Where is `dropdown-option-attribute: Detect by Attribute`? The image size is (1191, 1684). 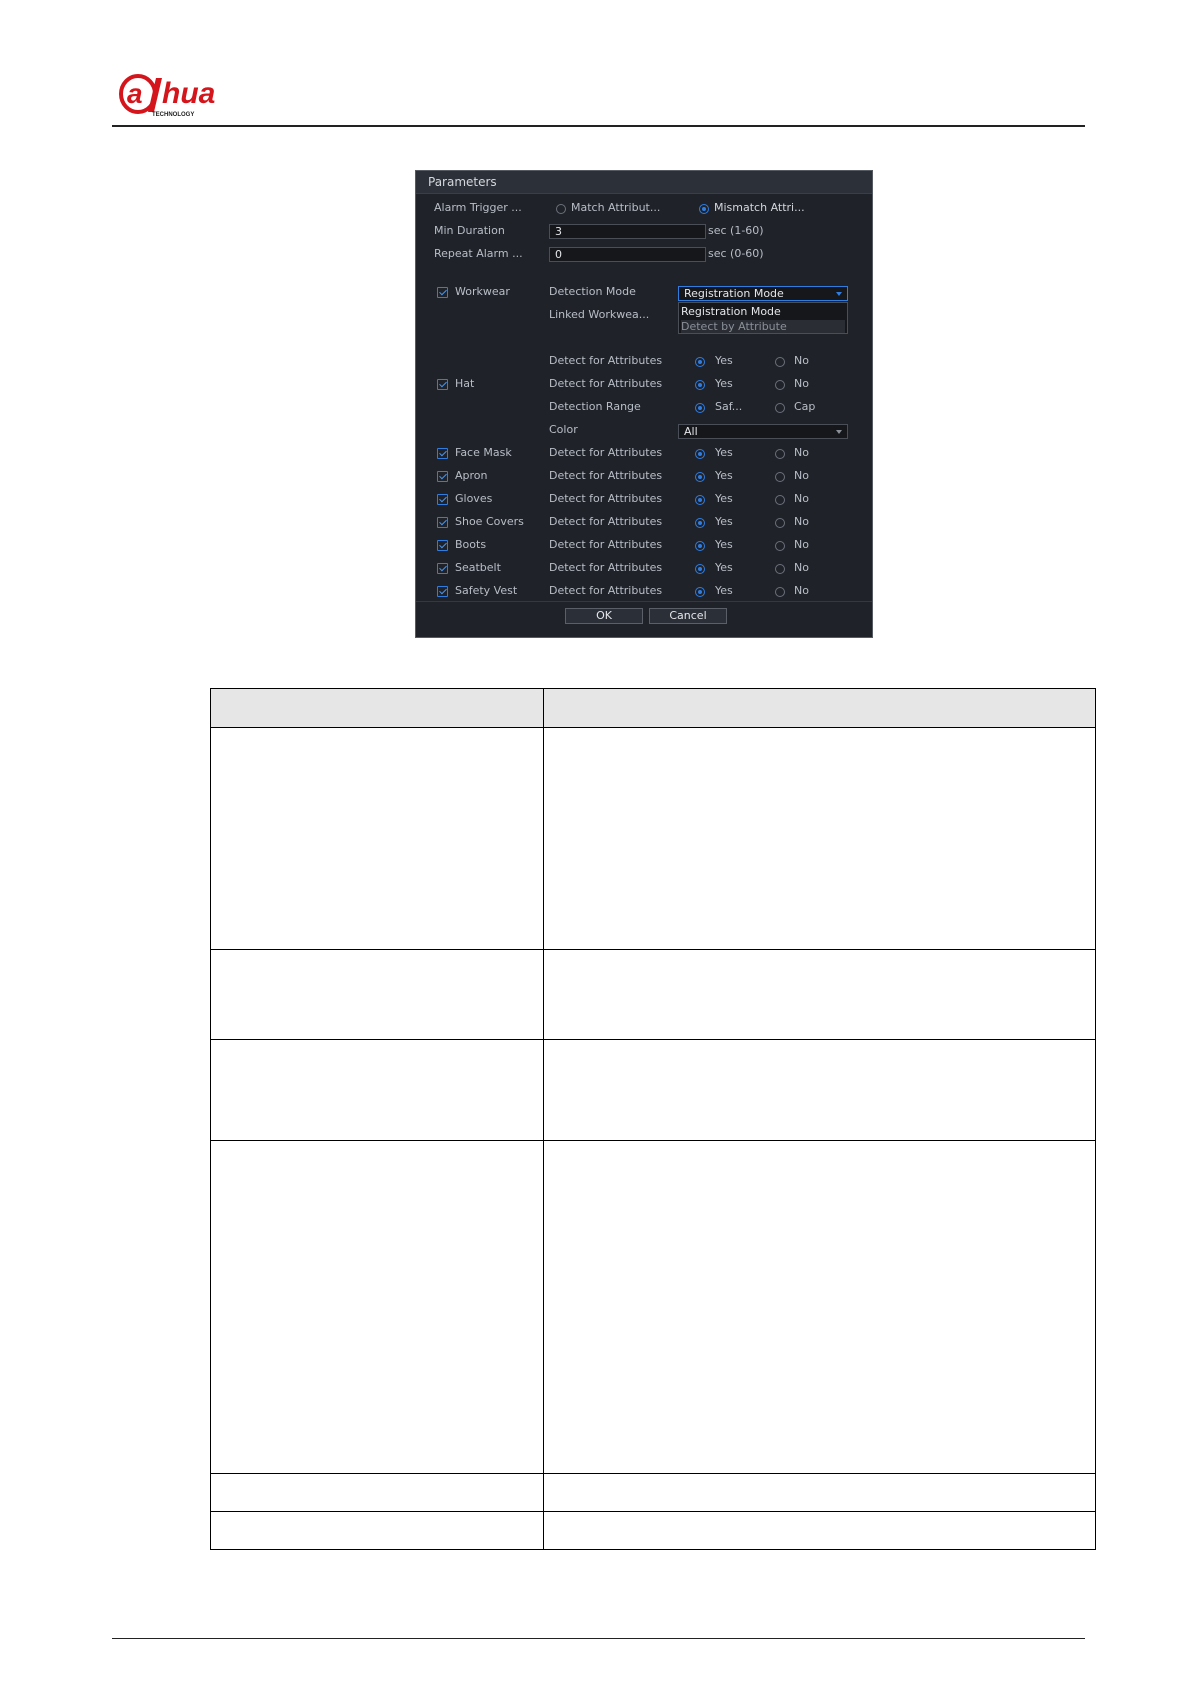 dropdown-option-attribute: Detect by Attribute is located at coordinates (763, 326).